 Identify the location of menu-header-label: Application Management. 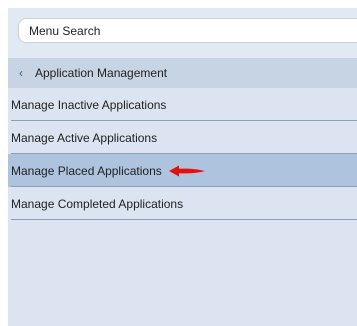
(101, 73).